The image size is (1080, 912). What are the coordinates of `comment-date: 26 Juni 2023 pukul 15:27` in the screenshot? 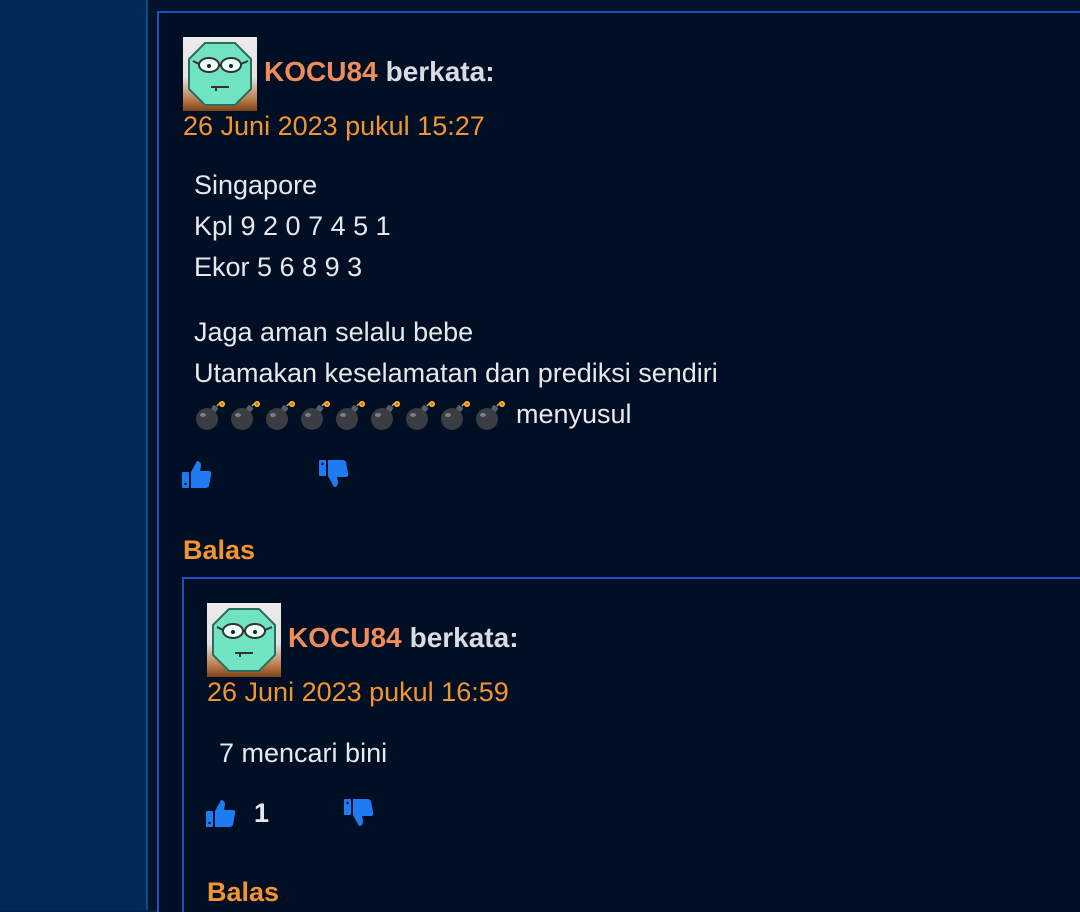 It's located at (334, 126).